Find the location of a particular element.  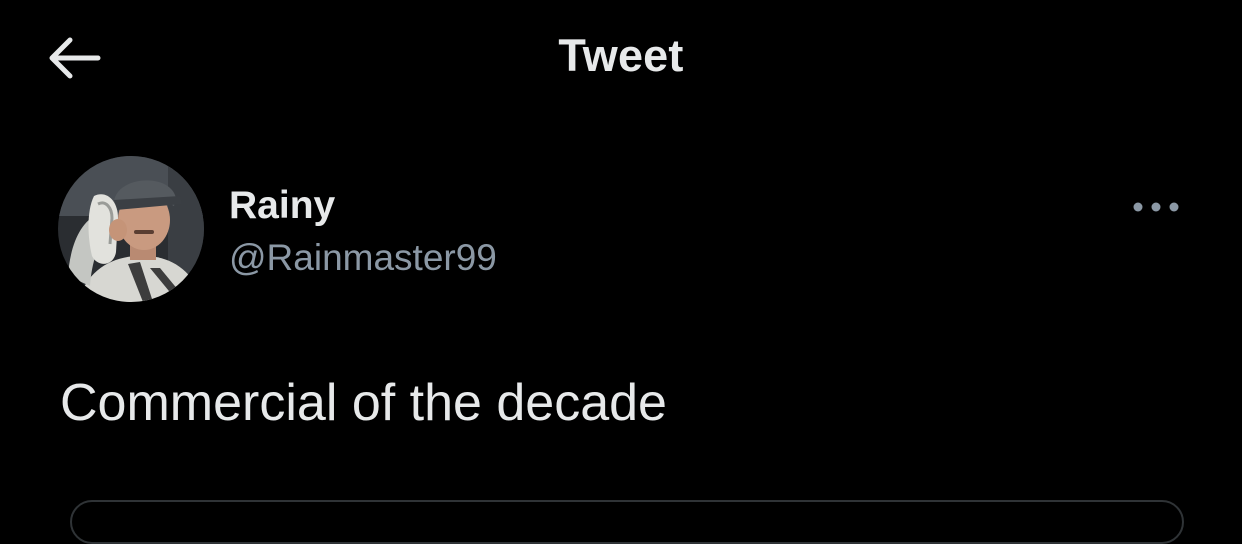

more-options-button is located at coordinates (1156, 207).